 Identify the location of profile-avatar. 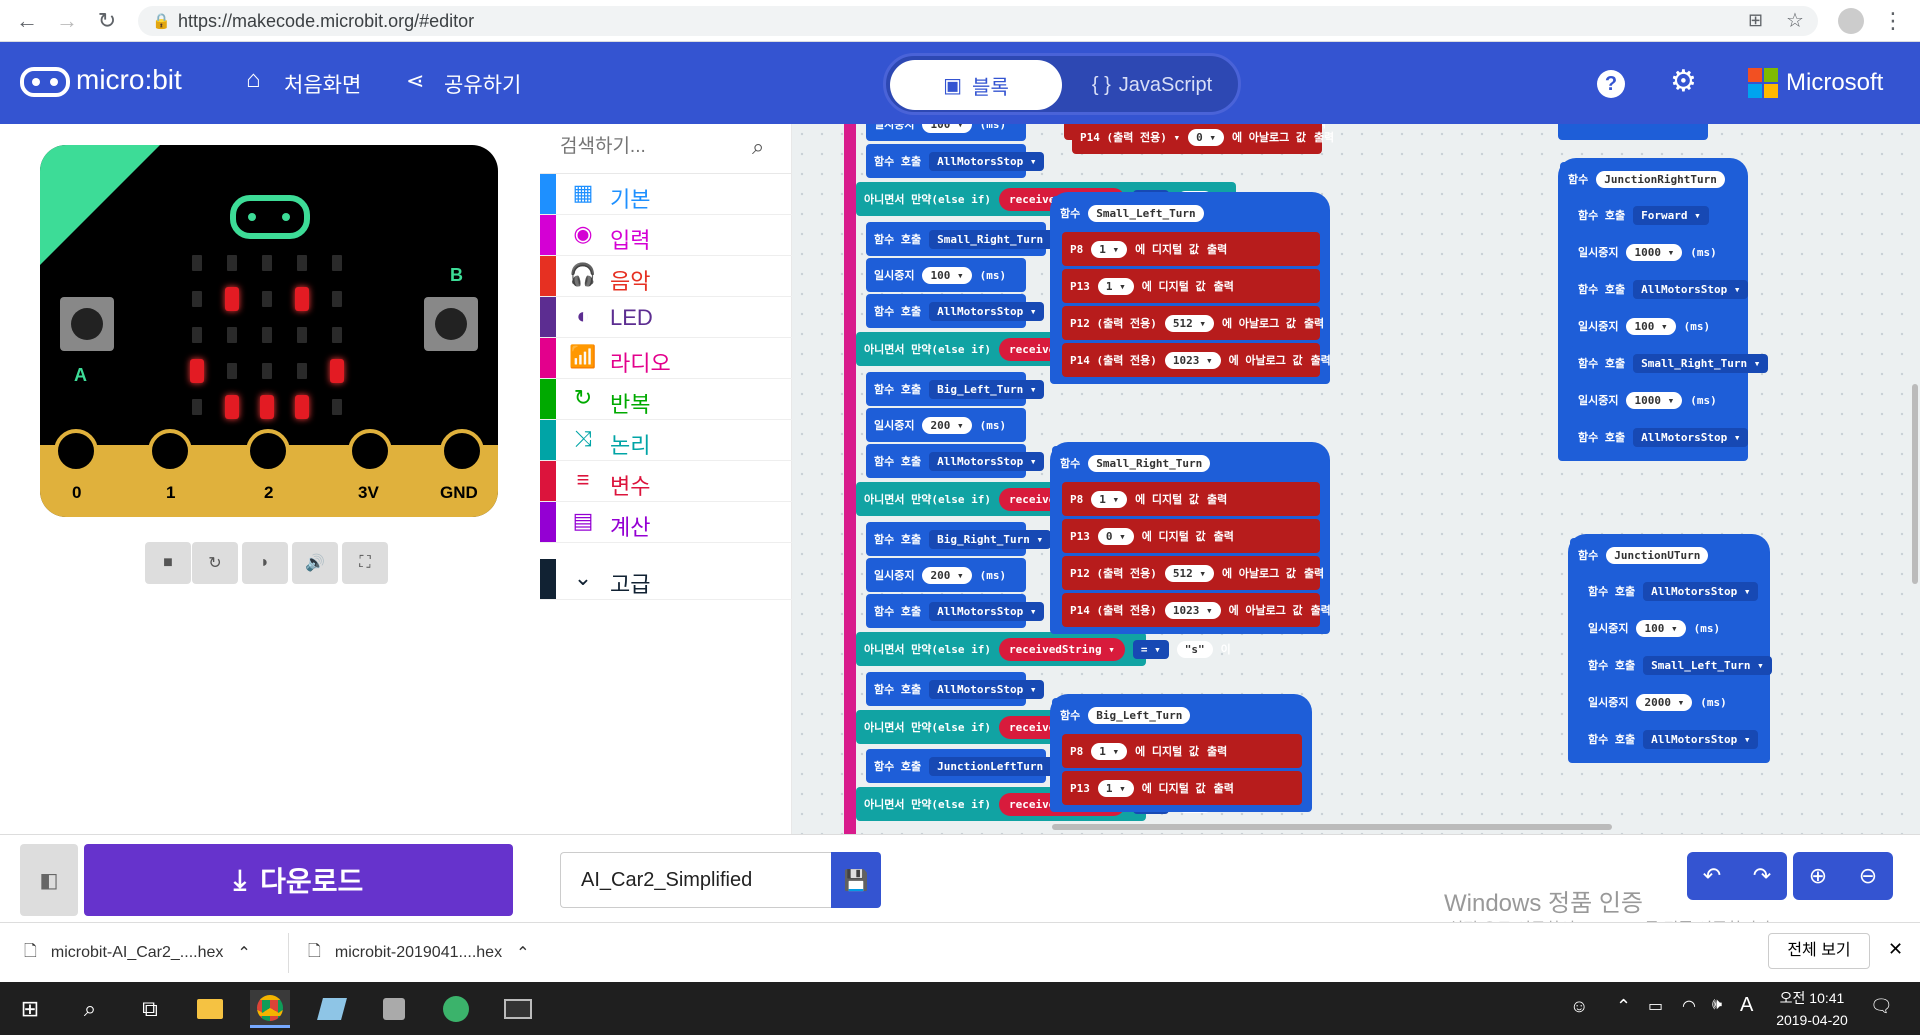
(1851, 21).